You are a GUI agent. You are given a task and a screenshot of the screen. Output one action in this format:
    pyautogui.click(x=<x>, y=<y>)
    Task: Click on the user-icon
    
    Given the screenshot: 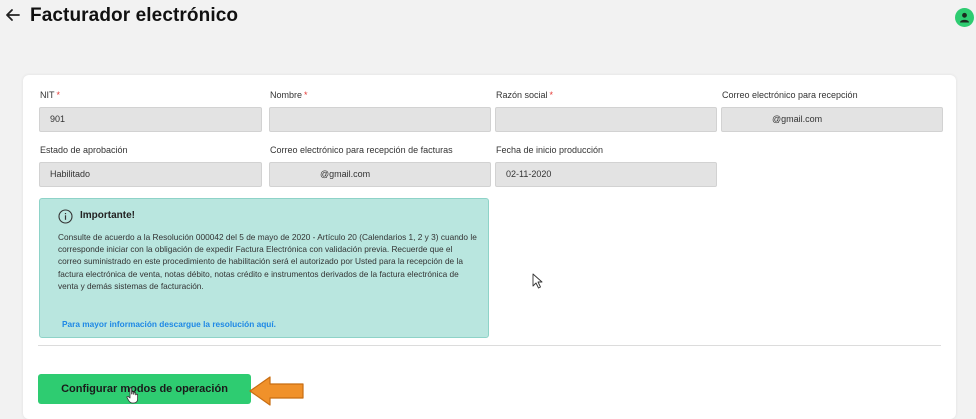 What is the action you would take?
    pyautogui.click(x=964, y=17)
    